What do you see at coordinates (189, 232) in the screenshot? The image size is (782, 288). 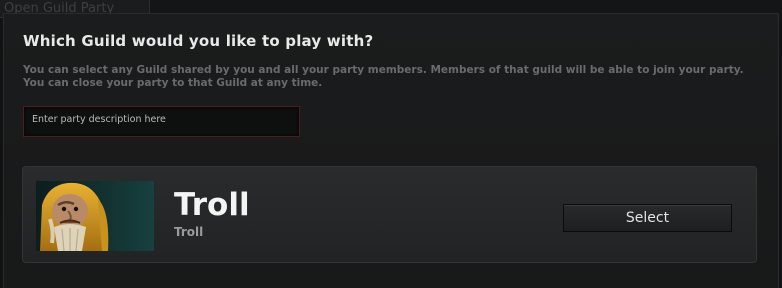 I see `guild-tag: Troll` at bounding box center [189, 232].